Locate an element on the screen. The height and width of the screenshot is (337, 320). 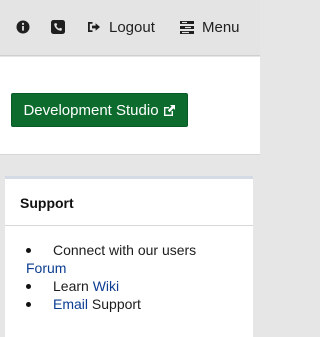
list-item-text: Support is located at coordinates (114, 304).